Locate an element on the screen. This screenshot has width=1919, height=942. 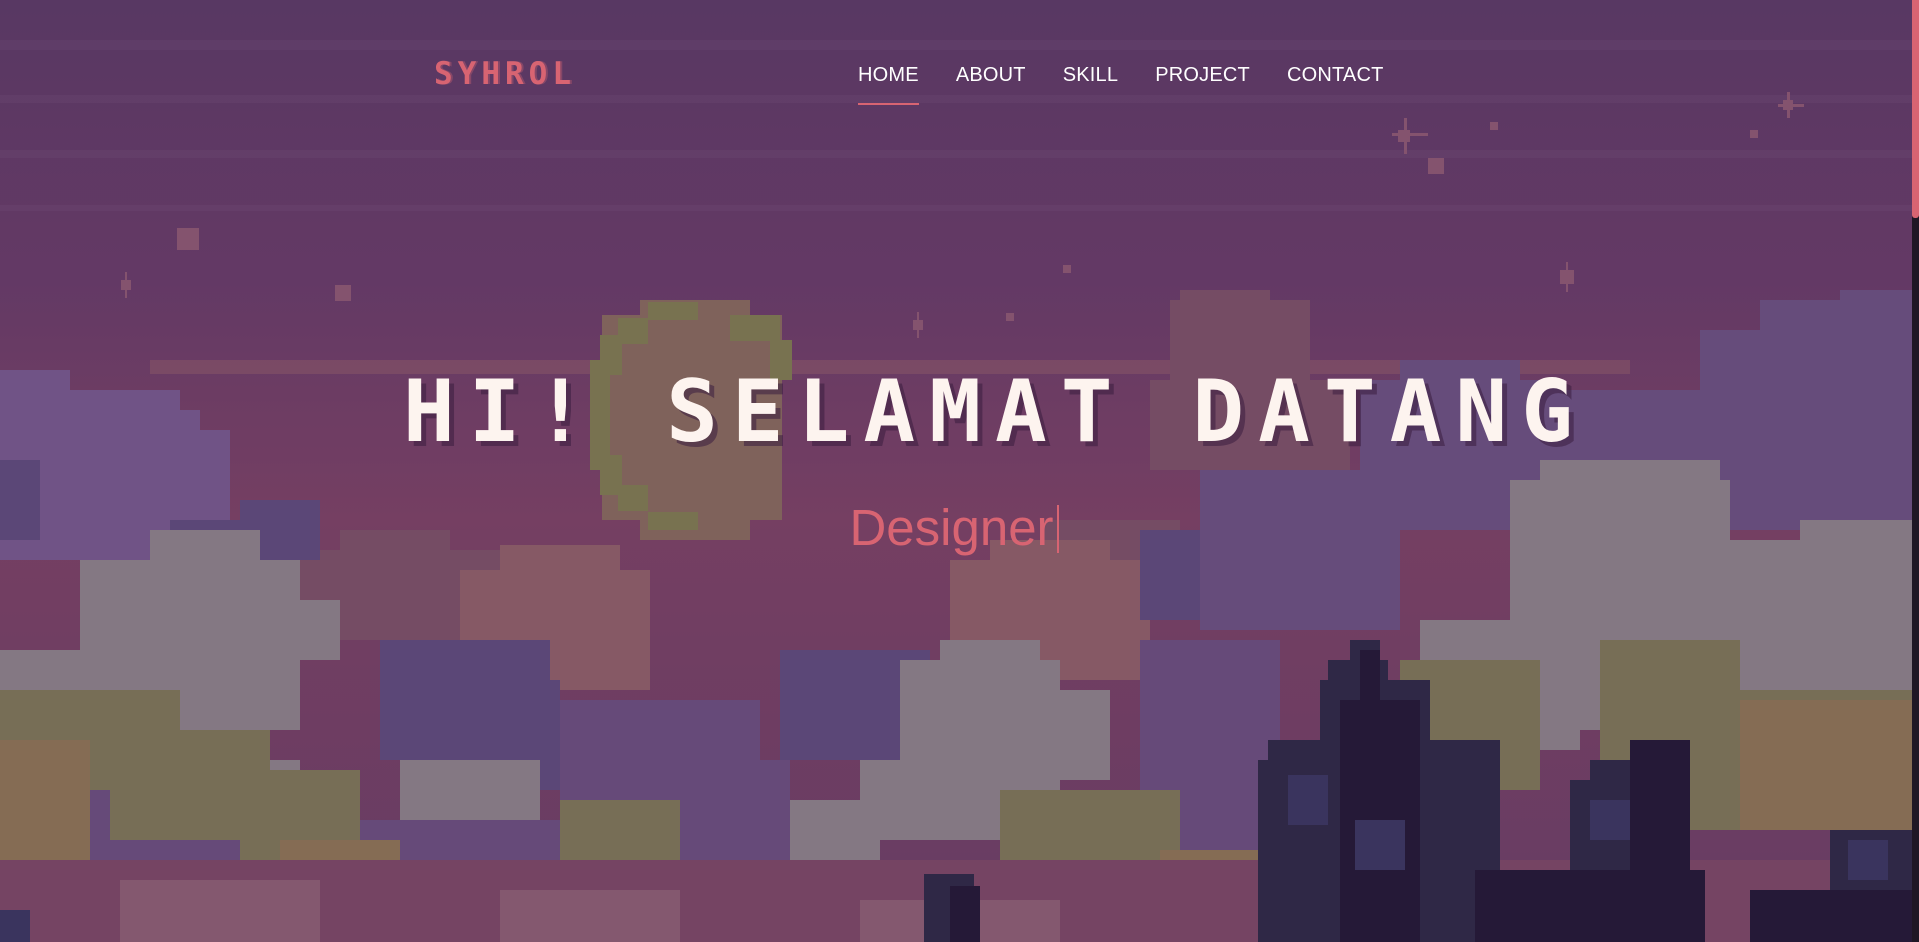
nav-menu: HOME ABOUT SKILL PROJECT CONTACT is located at coordinates (1121, 84).